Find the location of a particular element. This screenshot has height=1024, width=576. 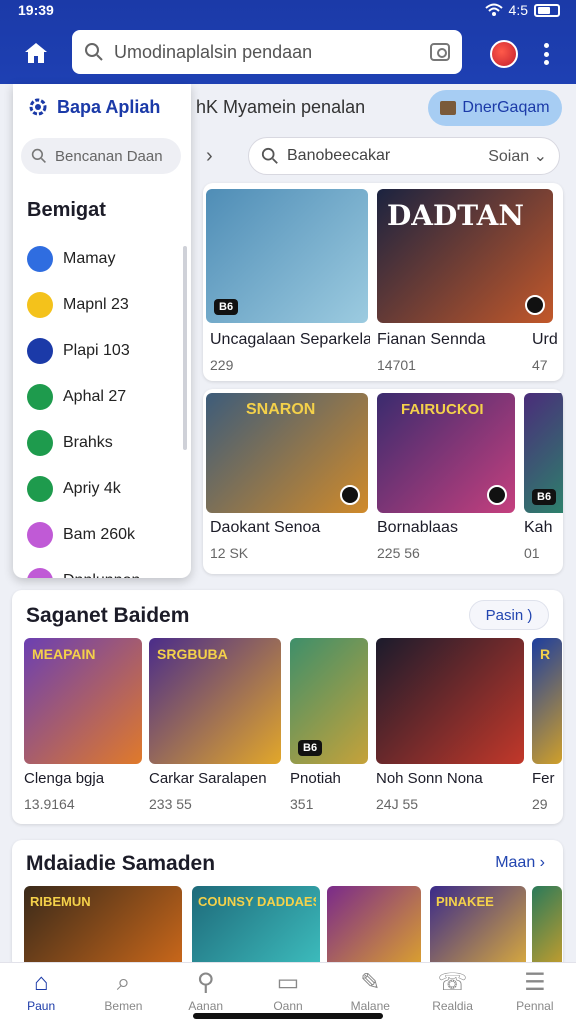

game-tile: MEAPAIN is located at coordinates (83, 701).